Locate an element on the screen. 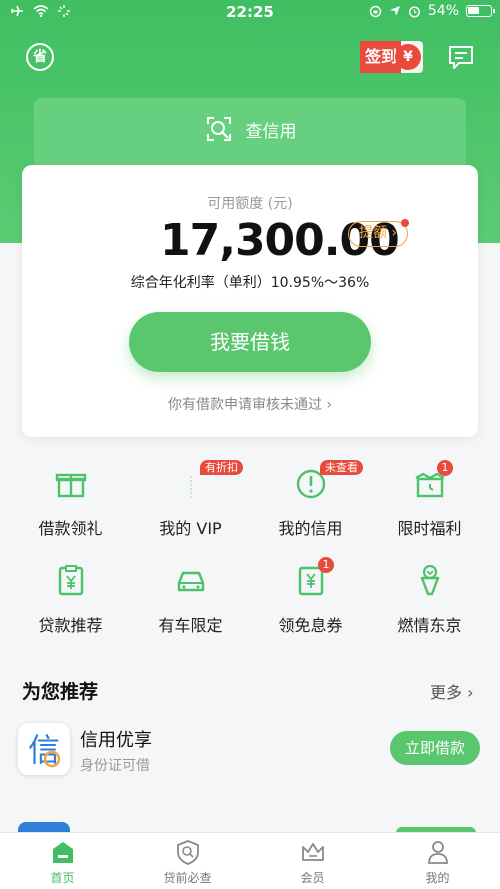 The height and width of the screenshot is (889, 500). borrow-money-button: 我要借钱 is located at coordinates (250, 342).